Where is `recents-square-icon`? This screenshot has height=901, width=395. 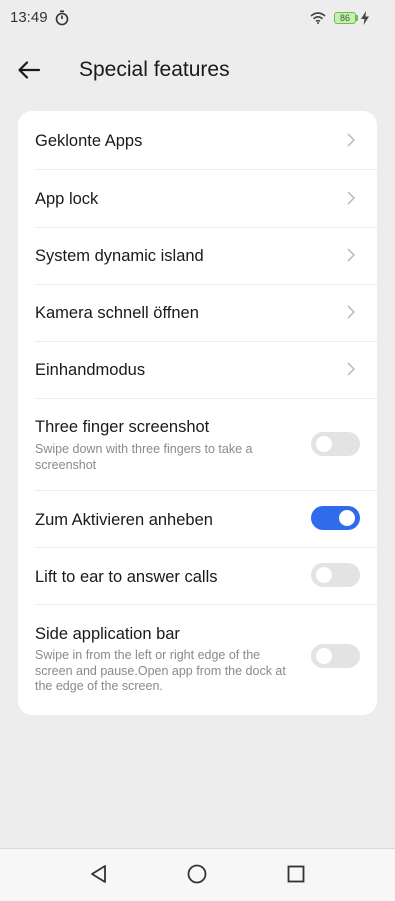 recents-square-icon is located at coordinates (296, 874).